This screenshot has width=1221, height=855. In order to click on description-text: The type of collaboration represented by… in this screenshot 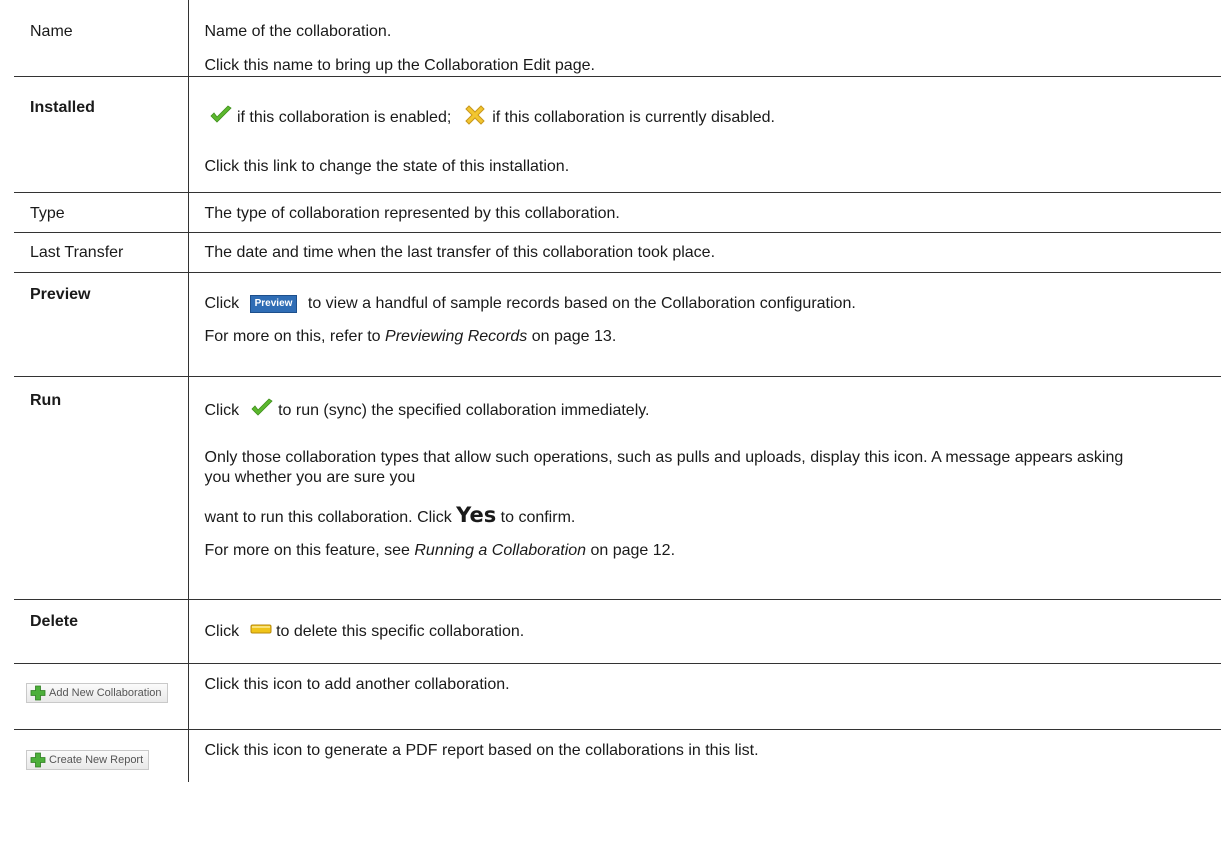, I will do `click(412, 213)`.